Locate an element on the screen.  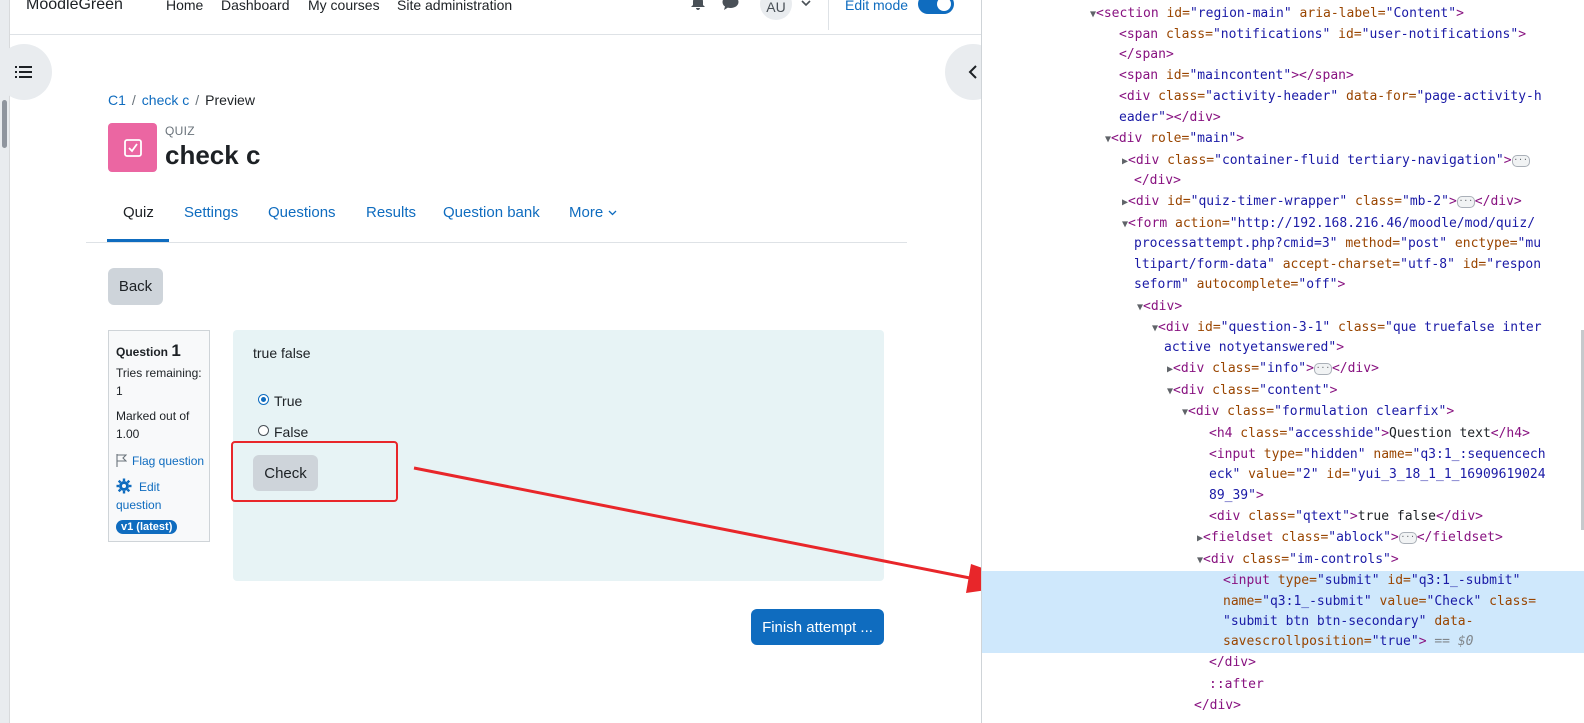
activity-type-label: QUIZ is located at coordinates (180, 131).